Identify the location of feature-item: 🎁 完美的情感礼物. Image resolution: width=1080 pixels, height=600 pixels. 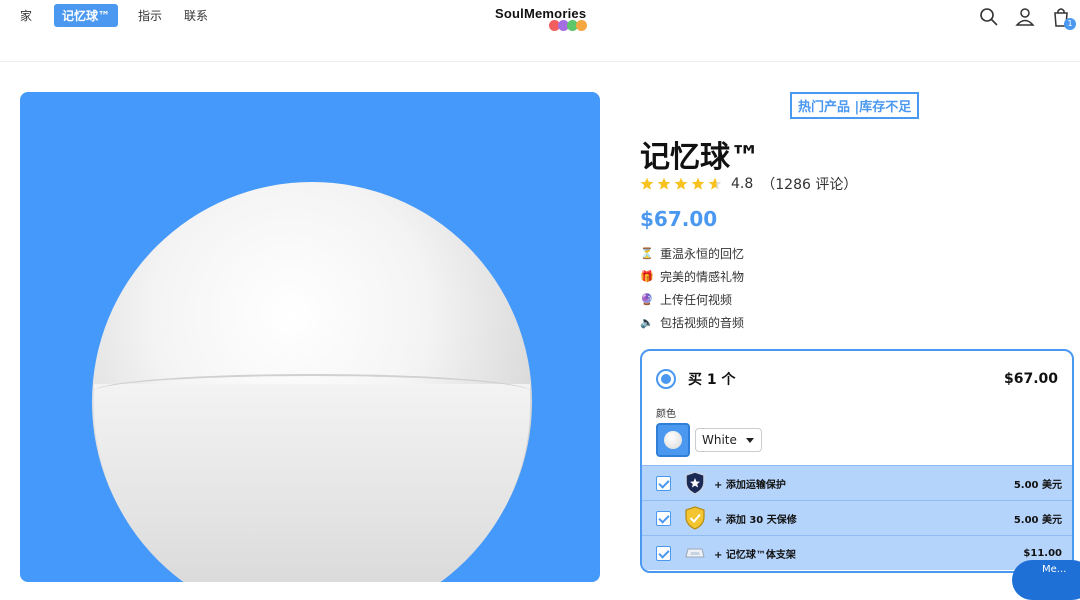
(692, 276).